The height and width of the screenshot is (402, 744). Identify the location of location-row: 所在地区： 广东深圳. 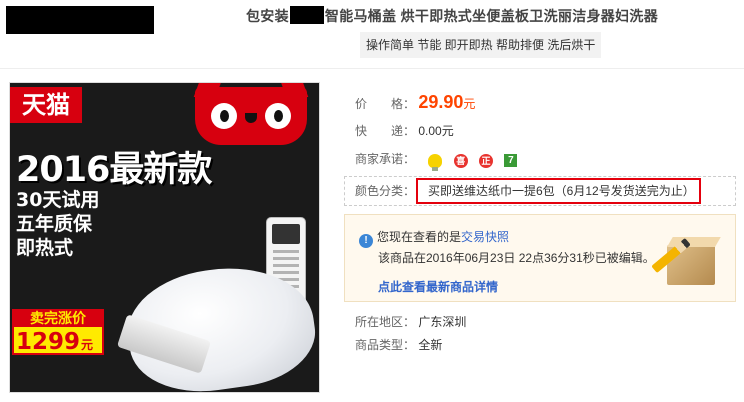
(410, 321).